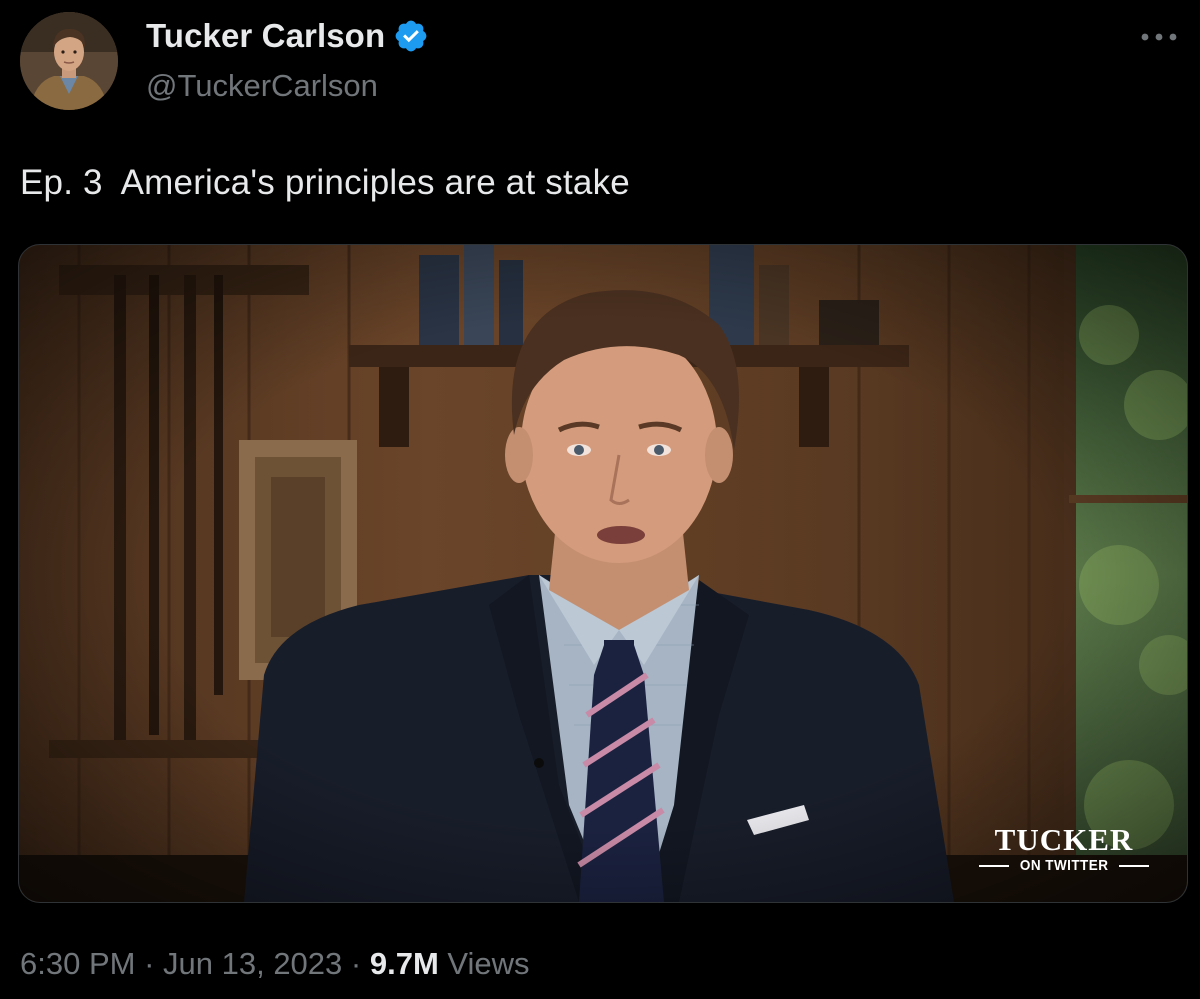  I want to click on verified-badge-icon, so click(411, 36).